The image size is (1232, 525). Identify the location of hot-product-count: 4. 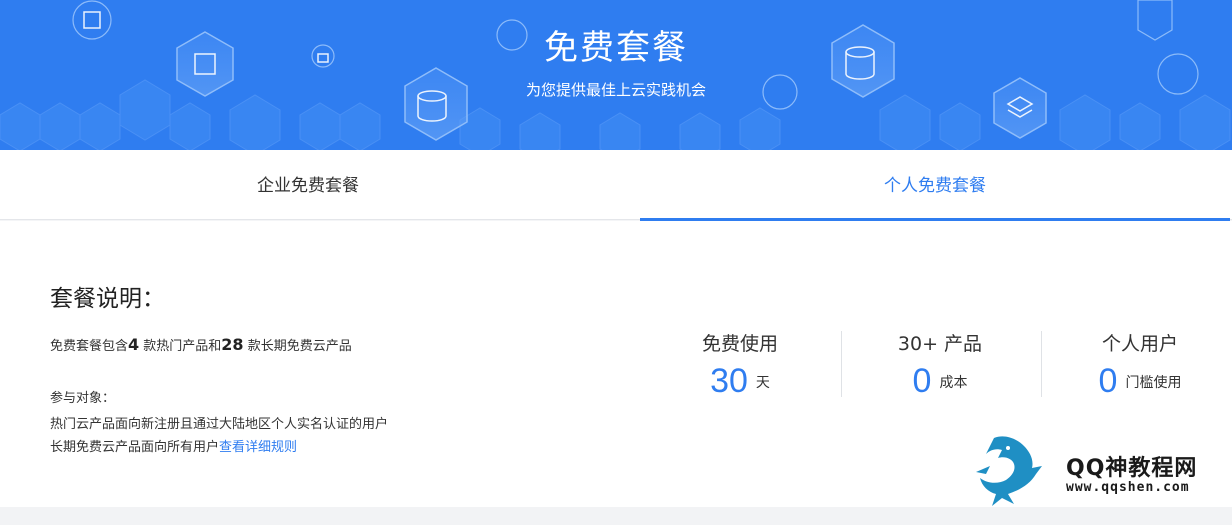
(134, 344).